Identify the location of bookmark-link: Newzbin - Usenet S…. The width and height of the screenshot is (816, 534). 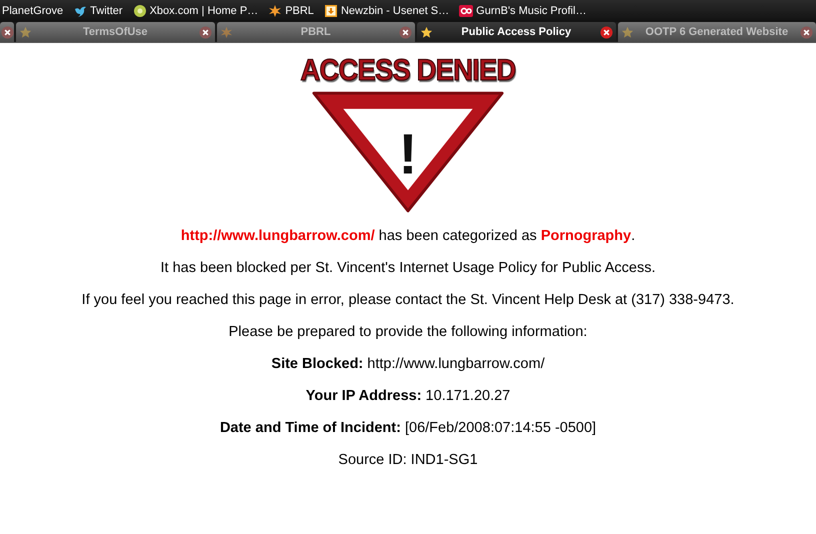
(387, 11).